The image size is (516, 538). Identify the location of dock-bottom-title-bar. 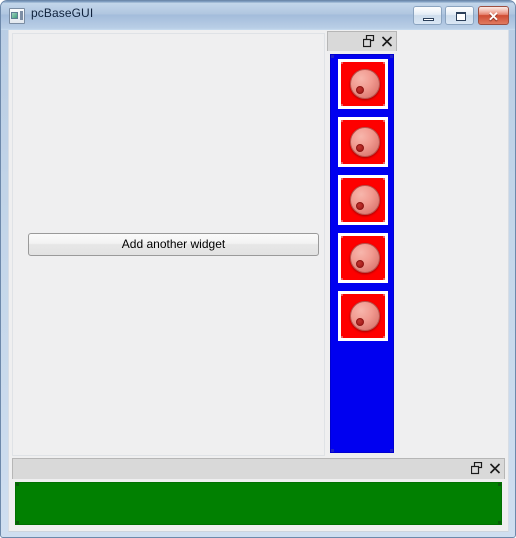
(258, 468).